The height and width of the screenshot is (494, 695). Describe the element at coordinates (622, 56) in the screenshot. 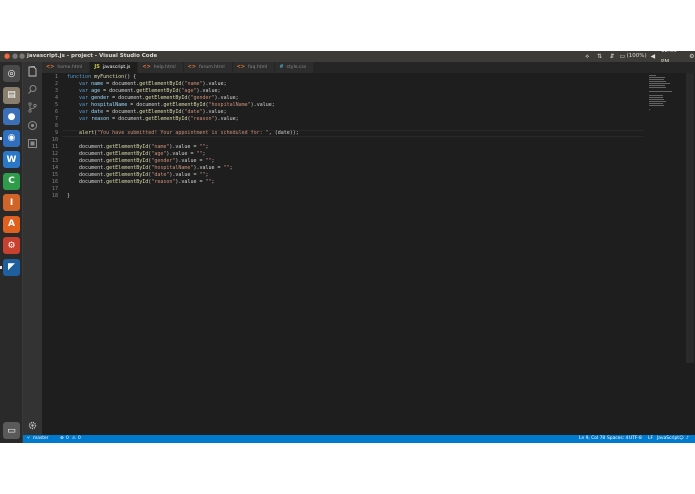

I see `battery-icon: ▭` at that location.